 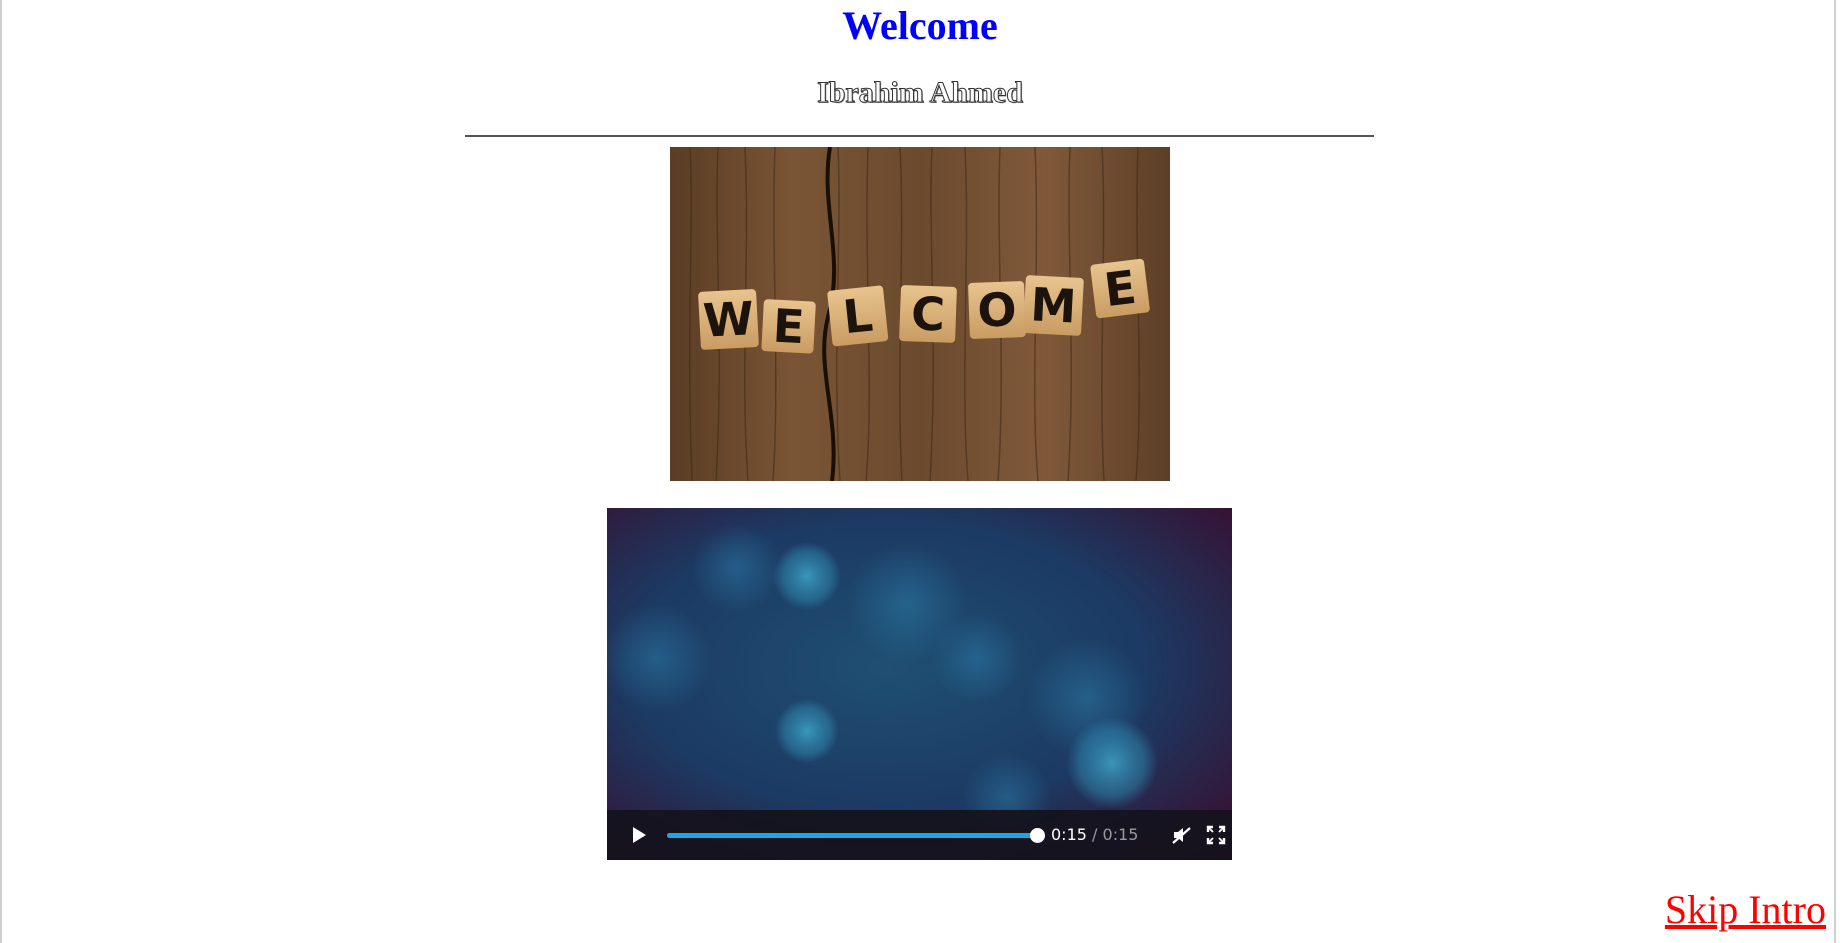 What do you see at coordinates (1069, 834) in the screenshot?
I see `current-time: 0:15` at bounding box center [1069, 834].